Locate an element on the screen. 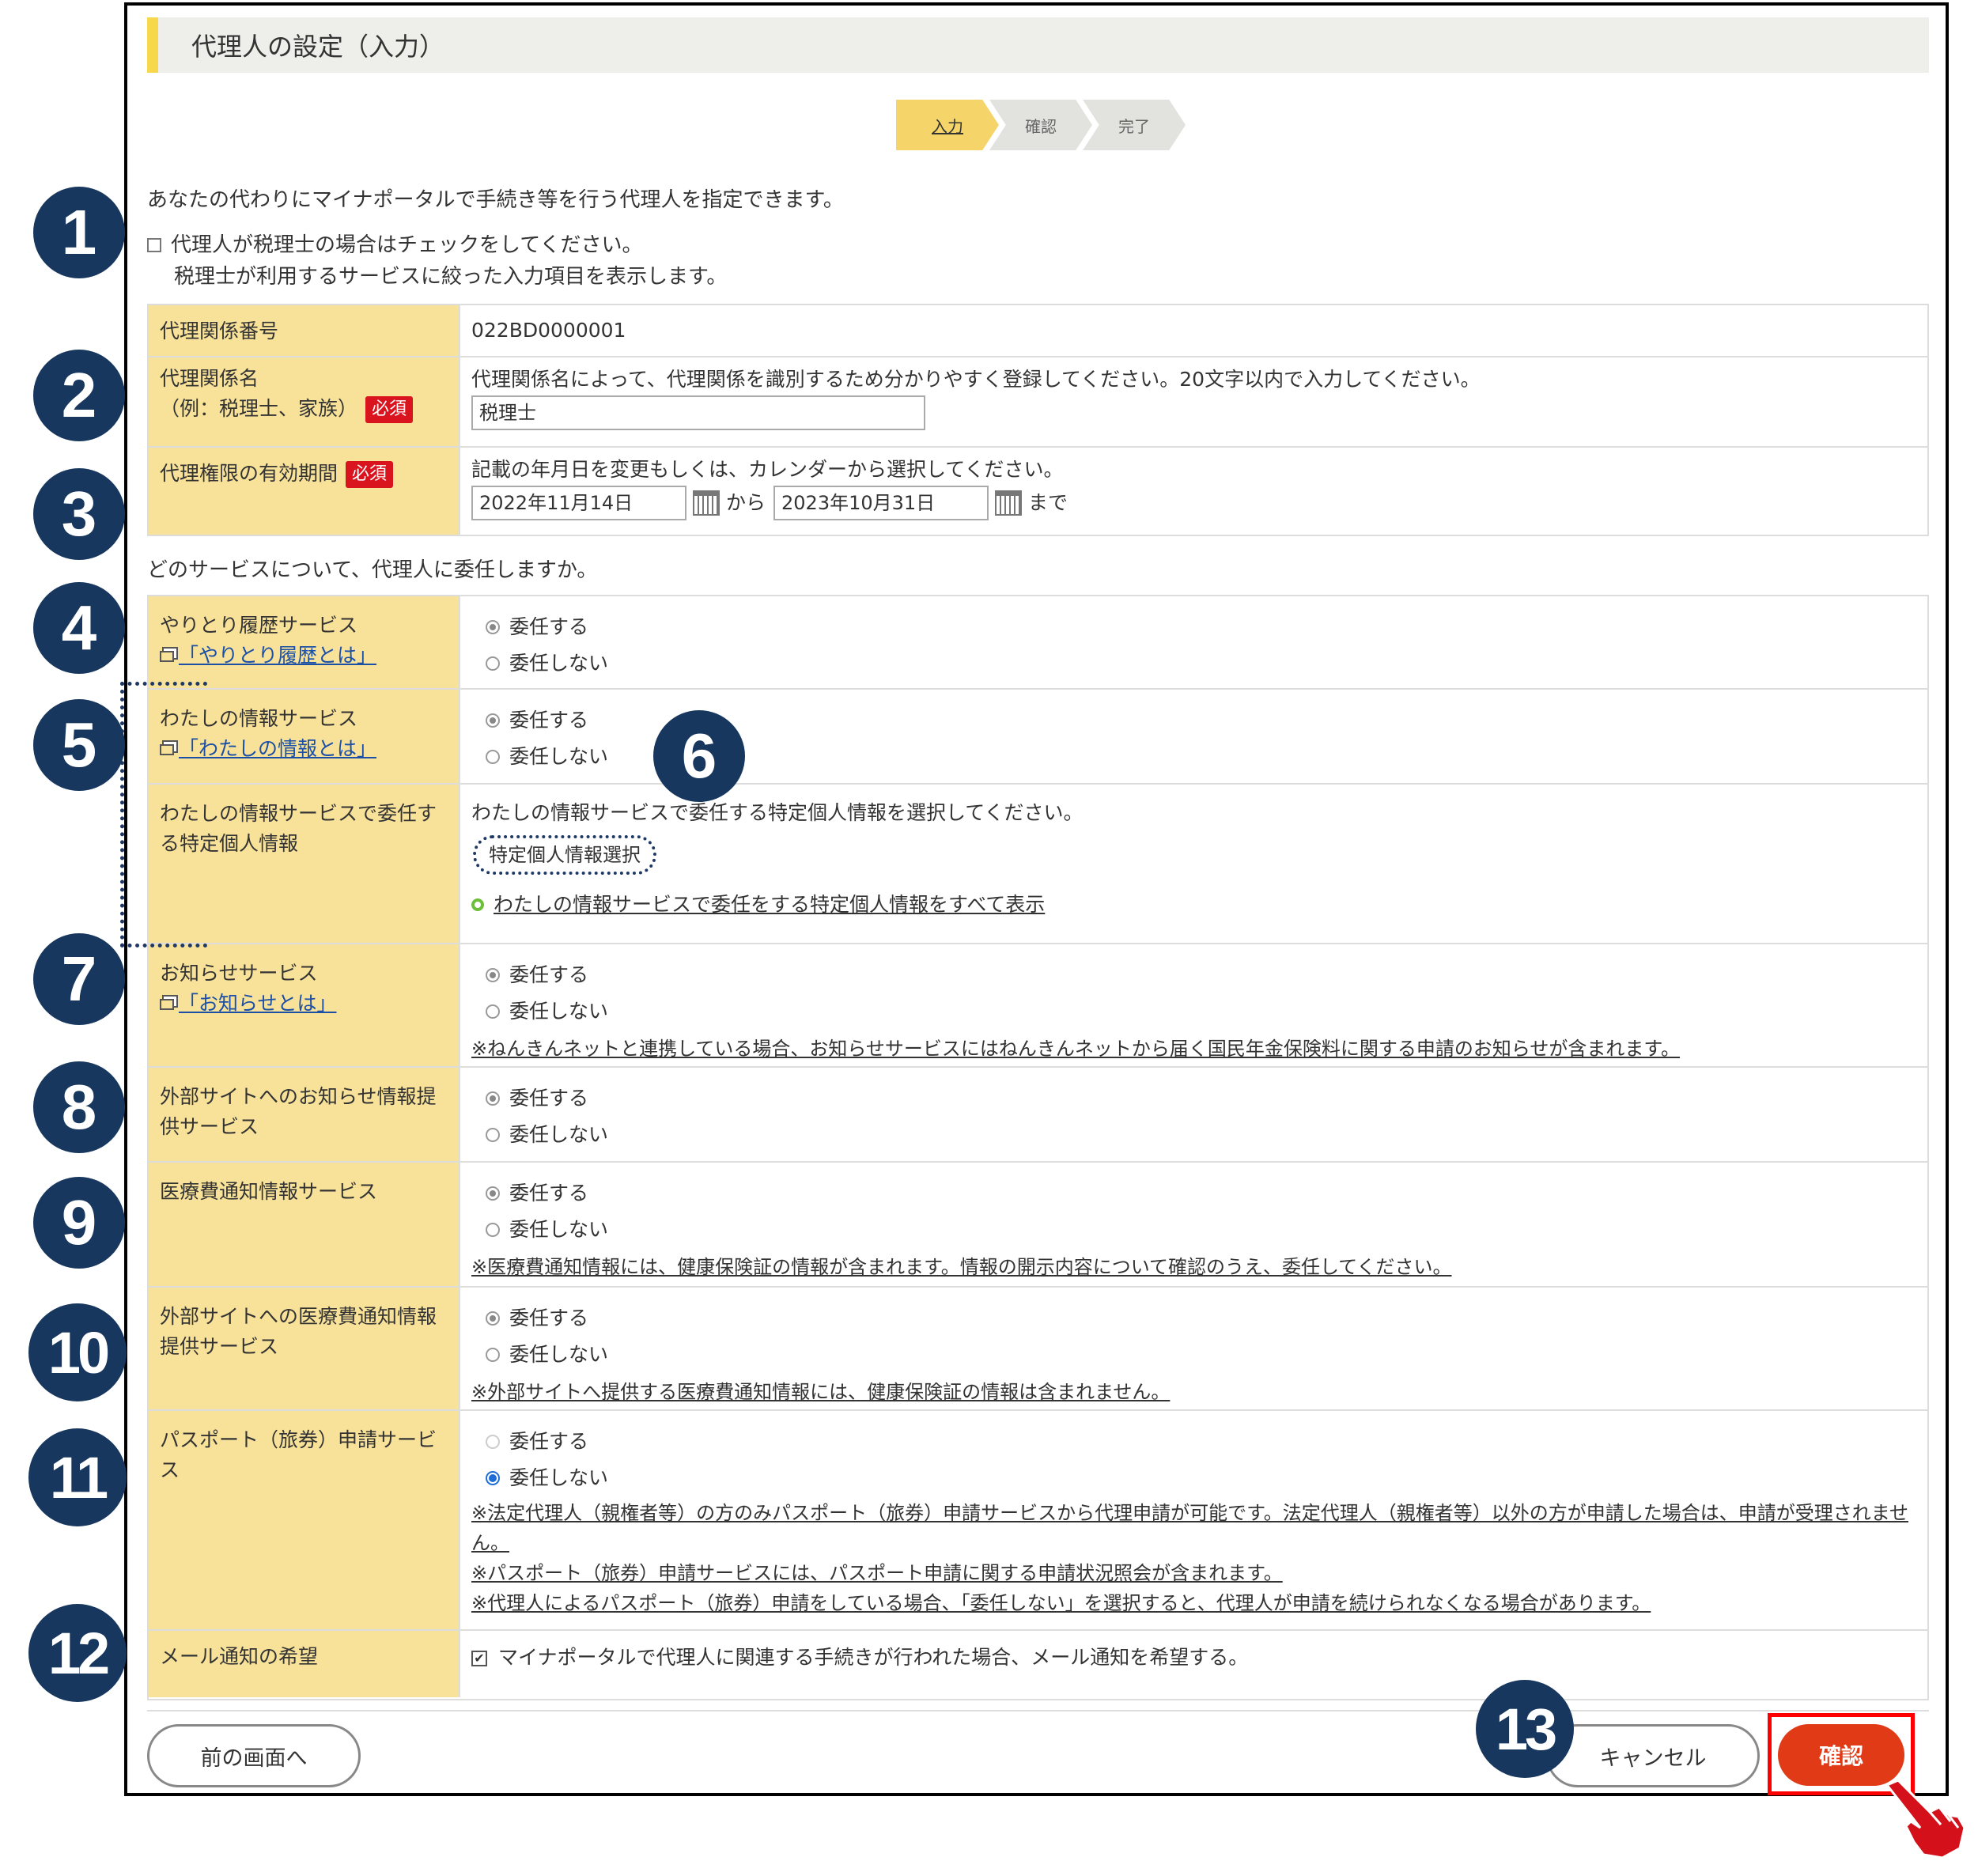 This screenshot has height=1876, width=1978. specific-select-button: 特定個人情報選択 is located at coordinates (564, 855).